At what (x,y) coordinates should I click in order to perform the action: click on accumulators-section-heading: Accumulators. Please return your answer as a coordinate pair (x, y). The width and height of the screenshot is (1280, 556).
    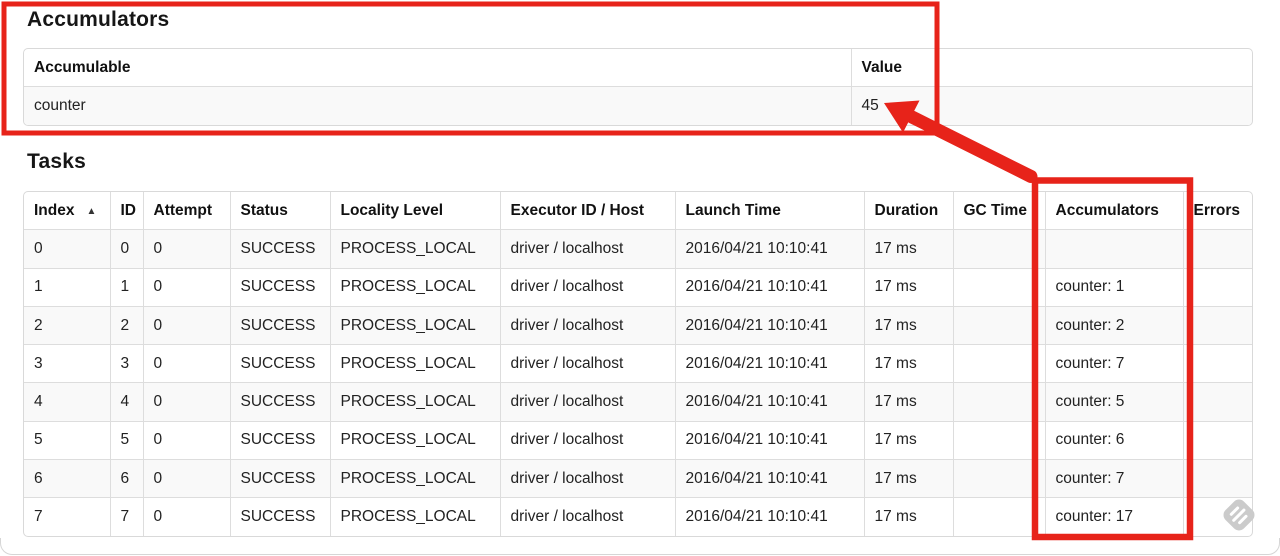
    Looking at the image, I should click on (98, 19).